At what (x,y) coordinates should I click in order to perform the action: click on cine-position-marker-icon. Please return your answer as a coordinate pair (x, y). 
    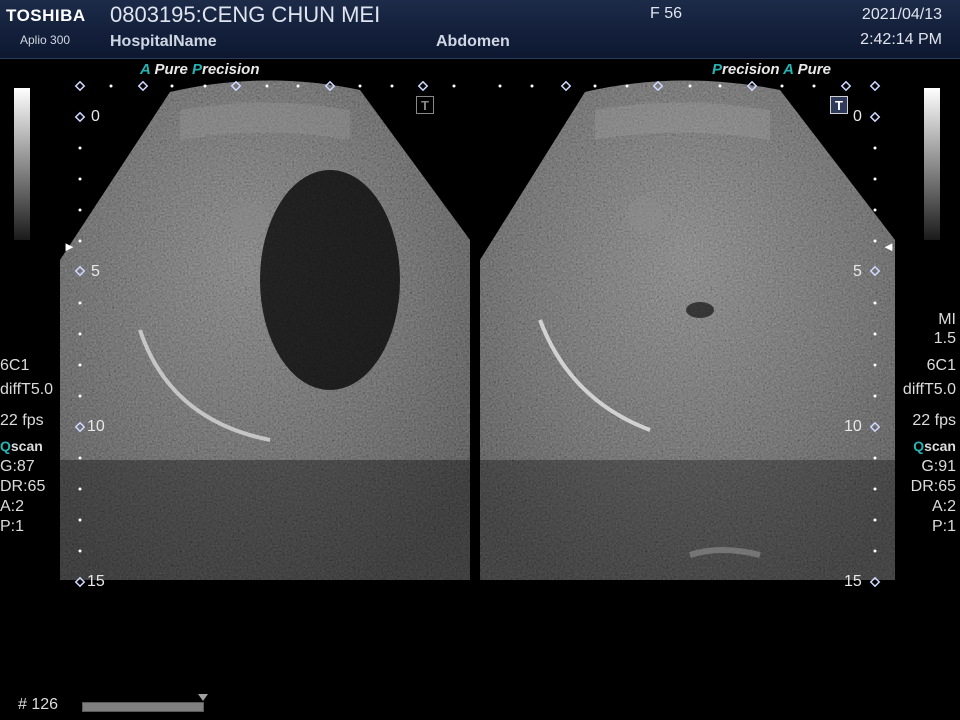
    Looking at the image, I should click on (203, 697).